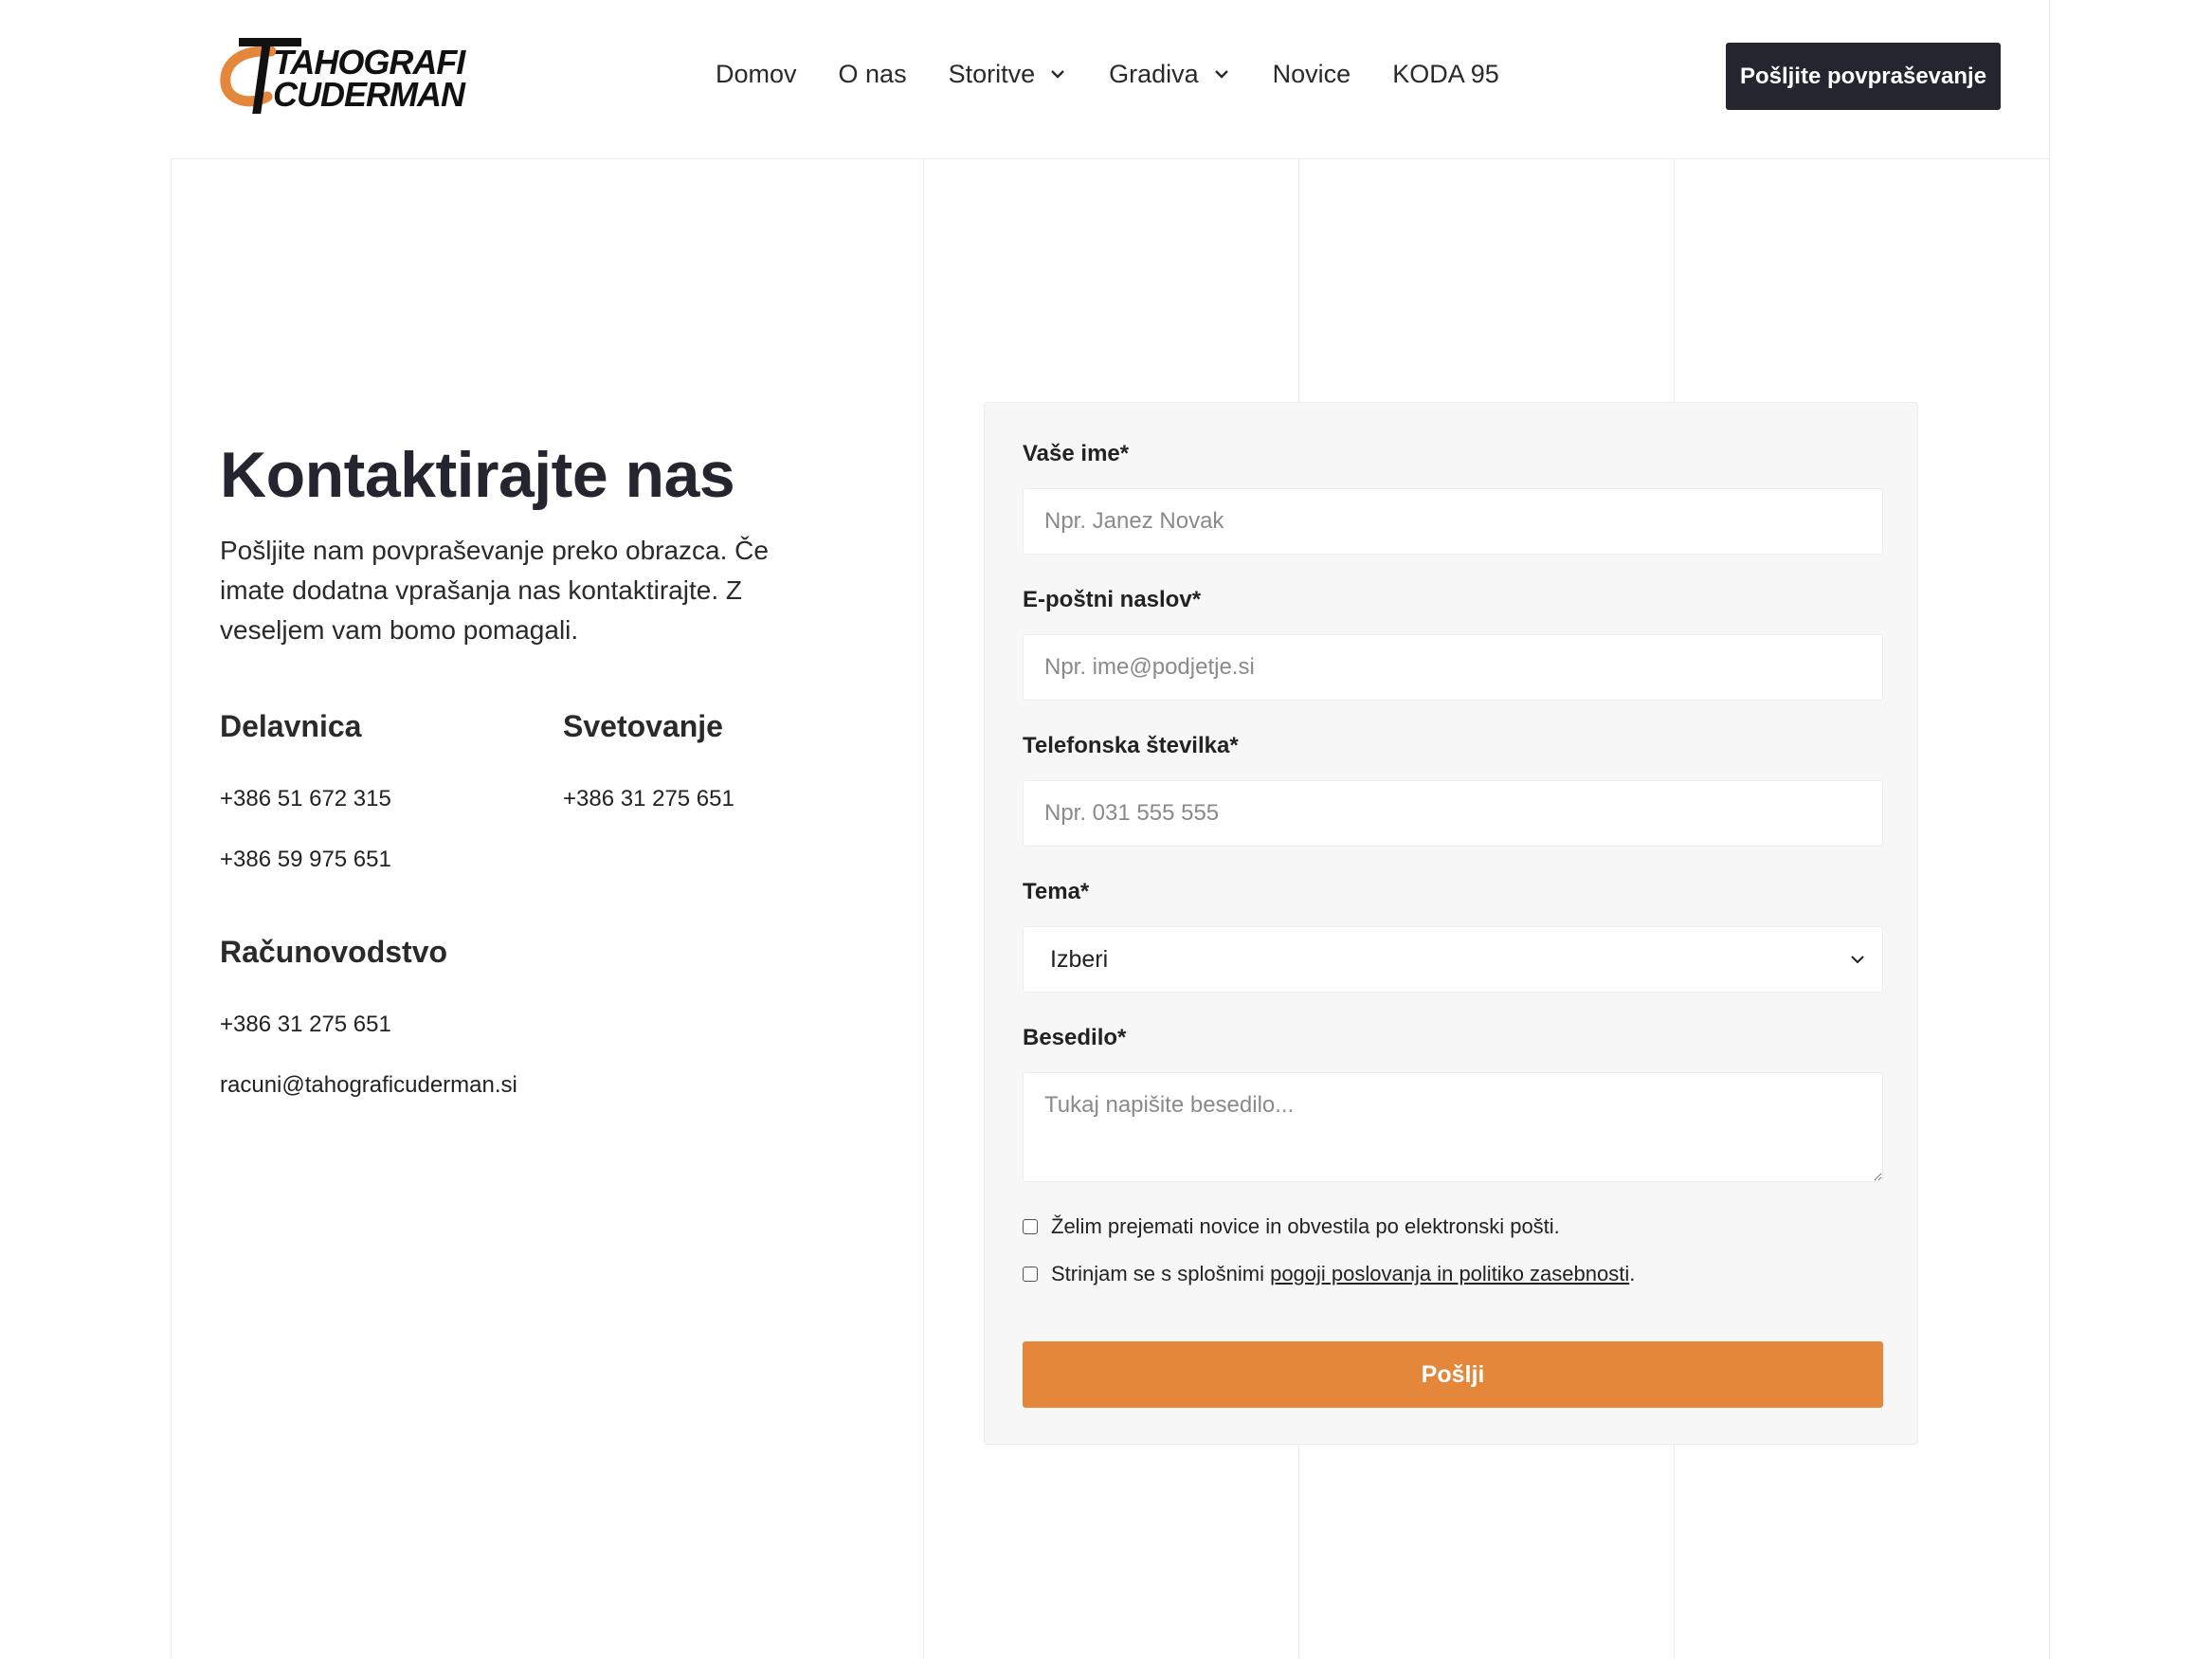 This screenshot has height=1659, width=2212. I want to click on nav-o-nas: O nas, so click(873, 74).